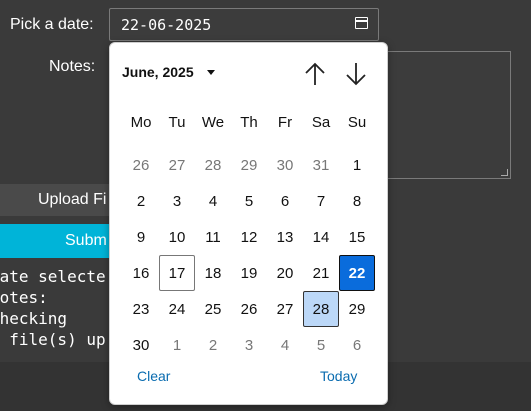 The height and width of the screenshot is (411, 531). I want to click on day-cell: 25, so click(213, 309).